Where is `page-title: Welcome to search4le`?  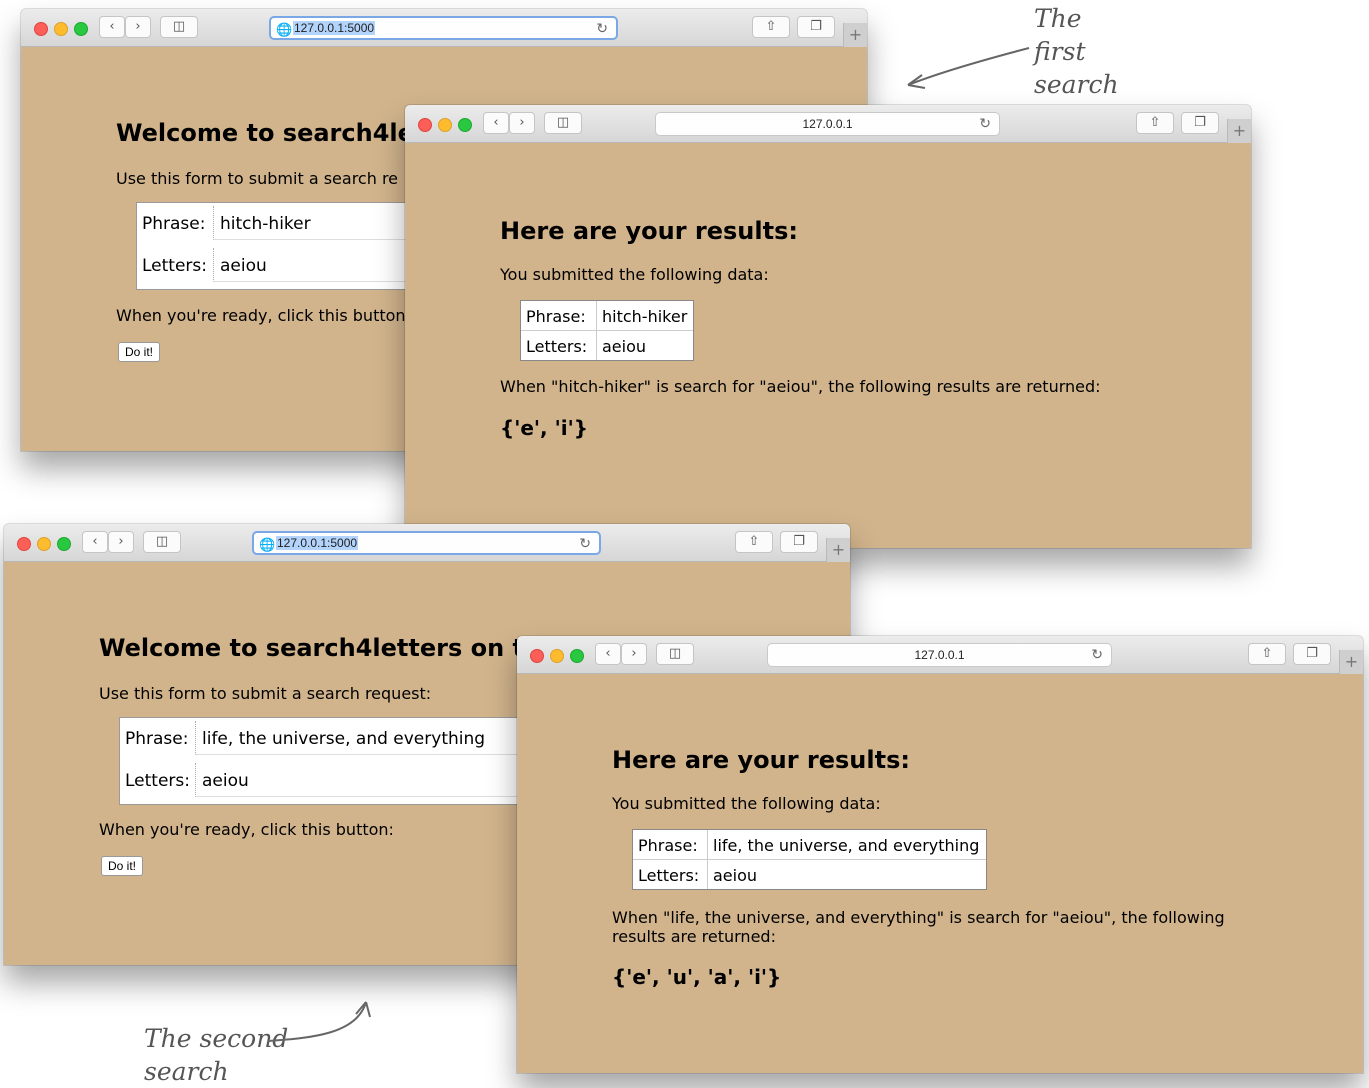
page-title: Welcome to search4le is located at coordinates (265, 133).